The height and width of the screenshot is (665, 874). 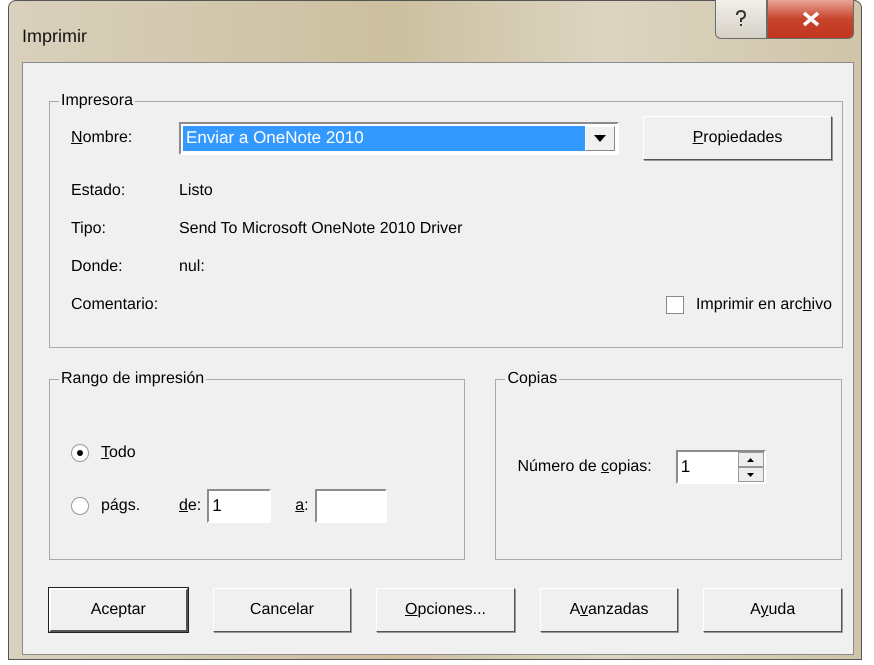 What do you see at coordinates (192, 267) in the screenshot?
I see `info-value: nul:` at bounding box center [192, 267].